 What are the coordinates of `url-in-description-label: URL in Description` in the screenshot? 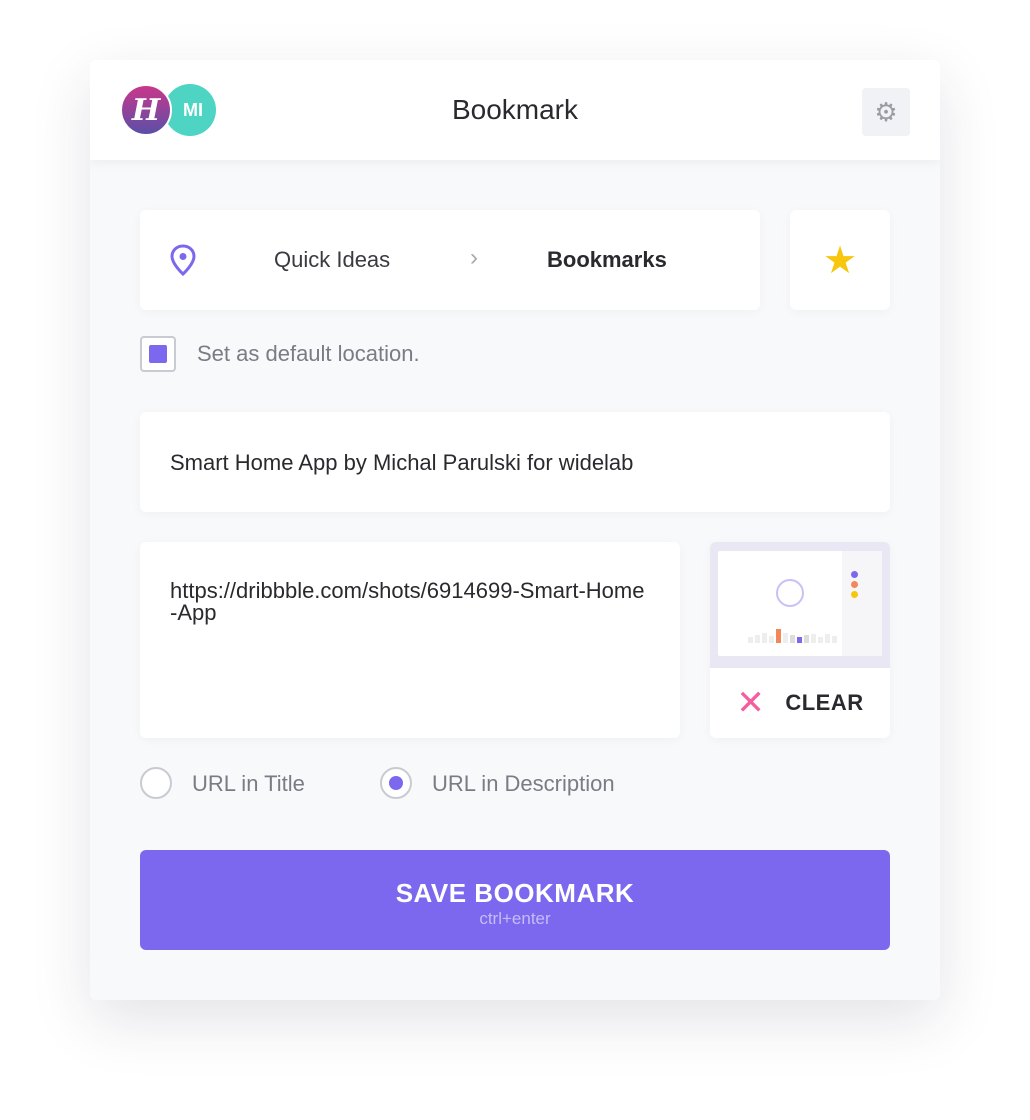 It's located at (523, 784).